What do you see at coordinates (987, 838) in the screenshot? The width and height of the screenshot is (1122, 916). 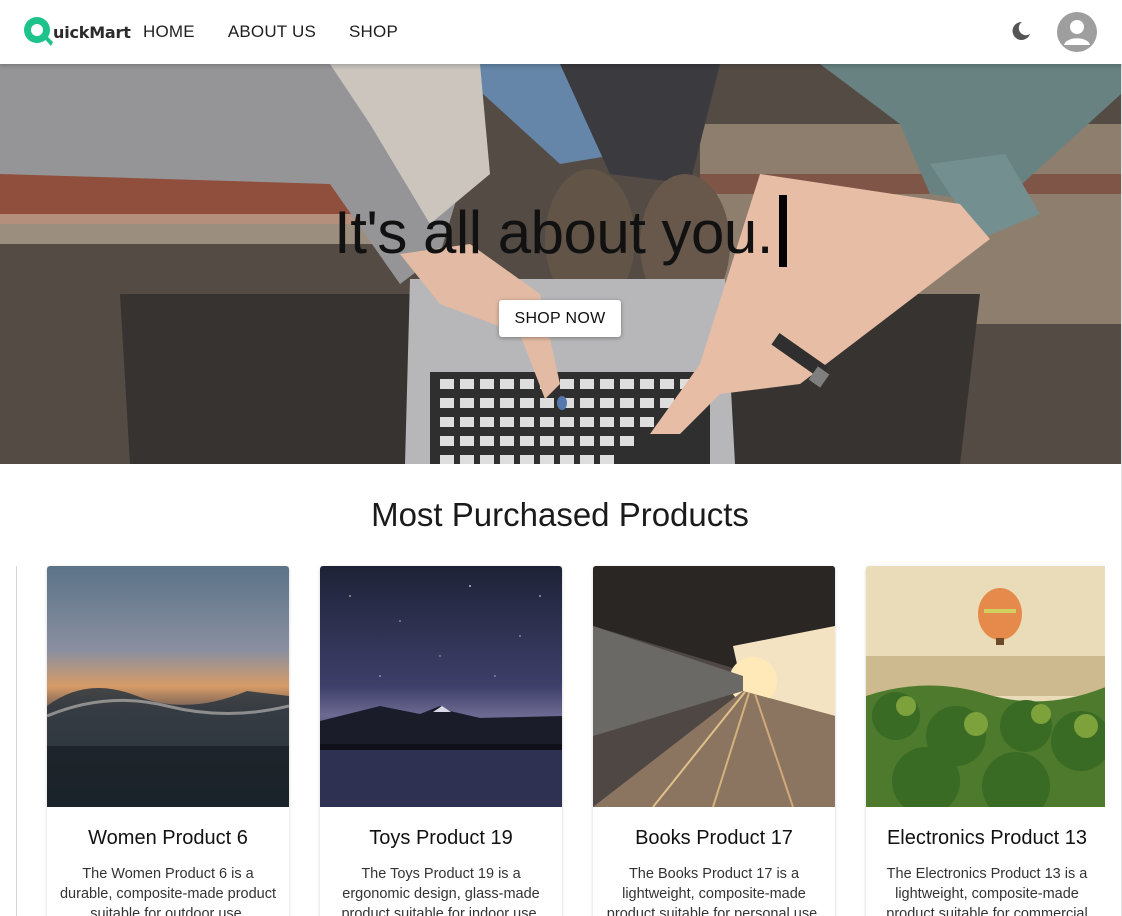 I see `product-title: Electronics Product 13` at bounding box center [987, 838].